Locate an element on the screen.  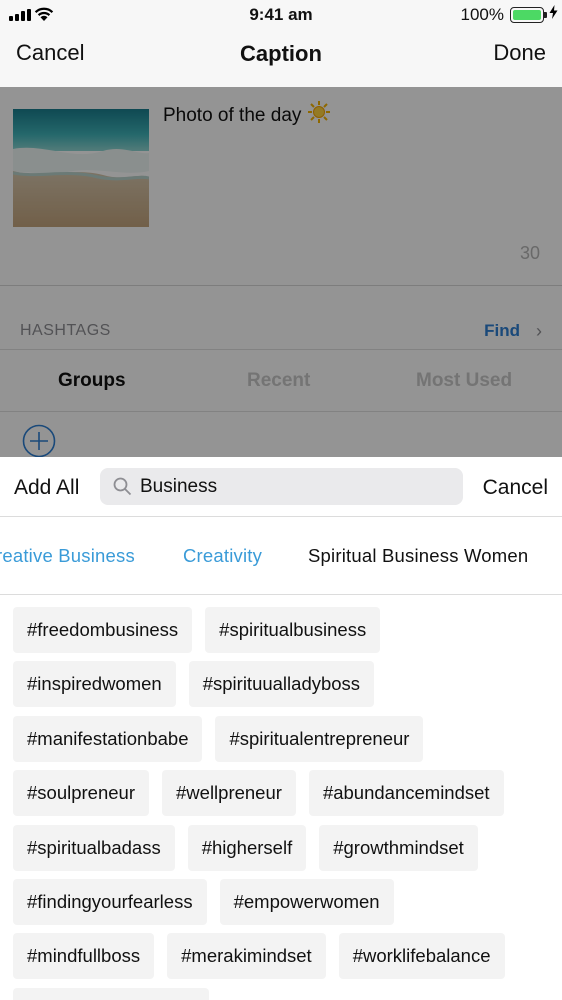
hashtag-chip: #merakimindset is located at coordinates (246, 956).